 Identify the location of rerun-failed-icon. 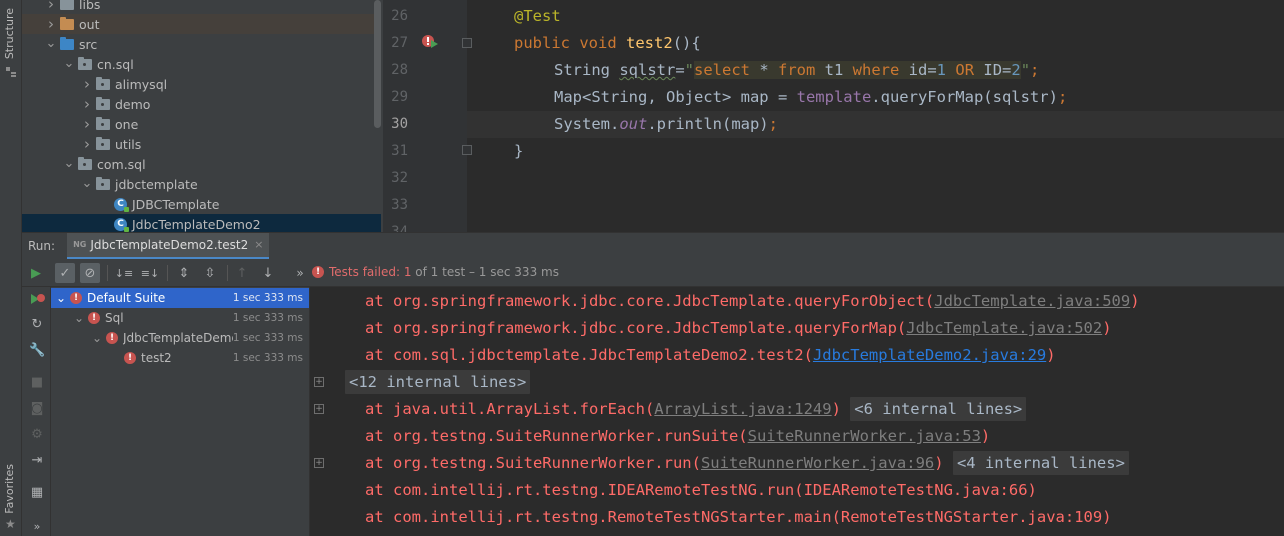
(37, 300).